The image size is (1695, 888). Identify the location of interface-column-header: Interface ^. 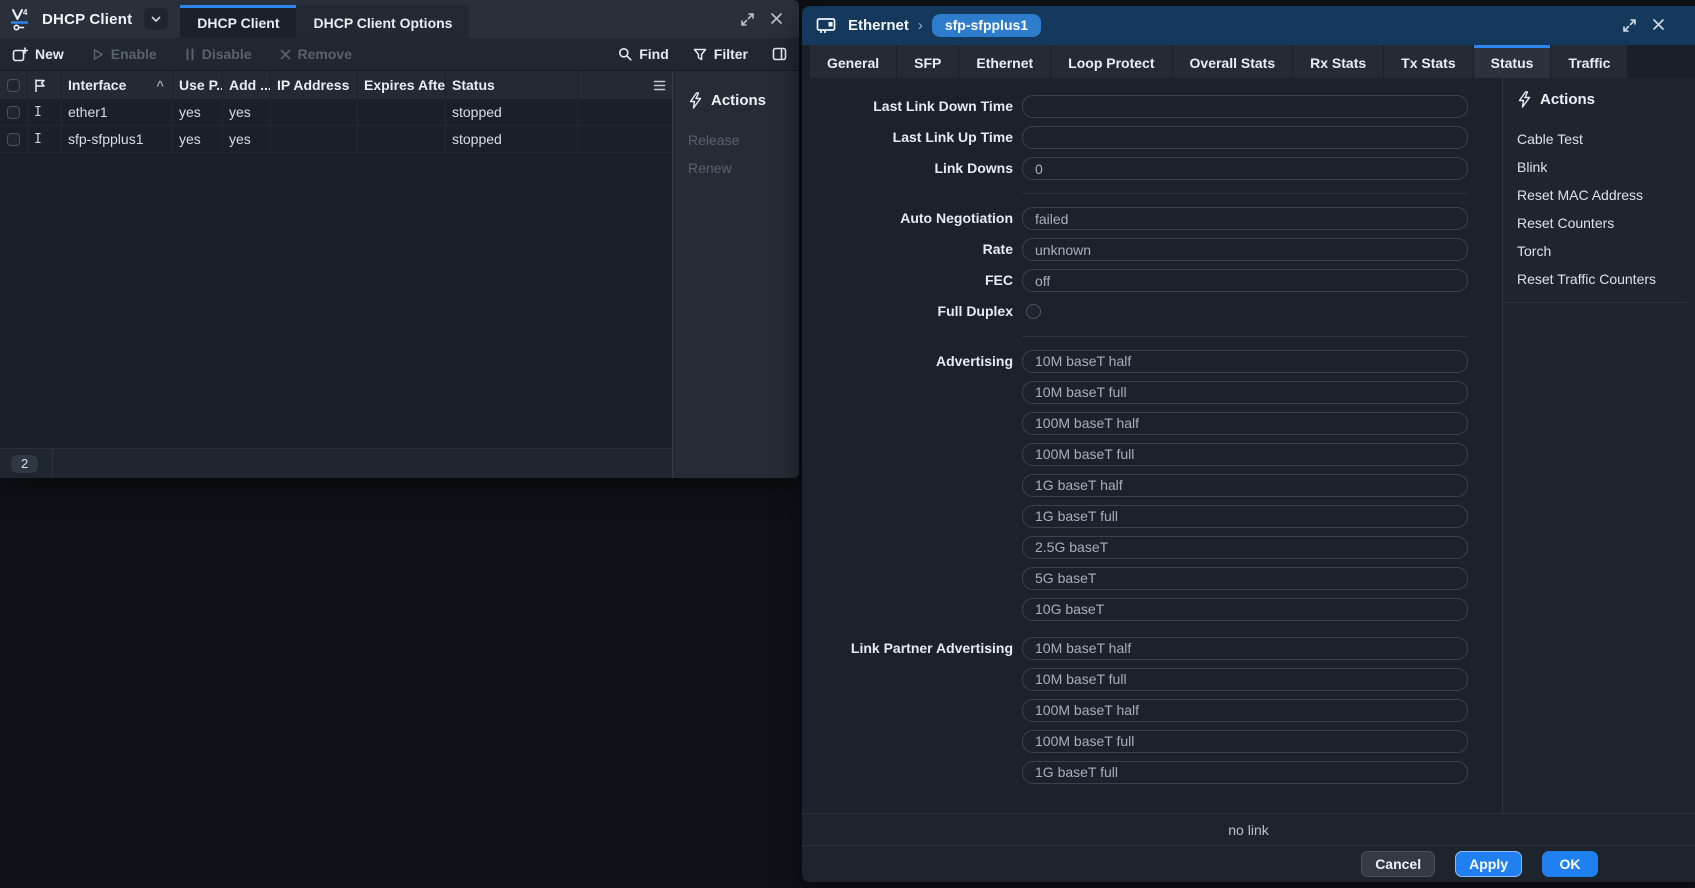
(117, 85).